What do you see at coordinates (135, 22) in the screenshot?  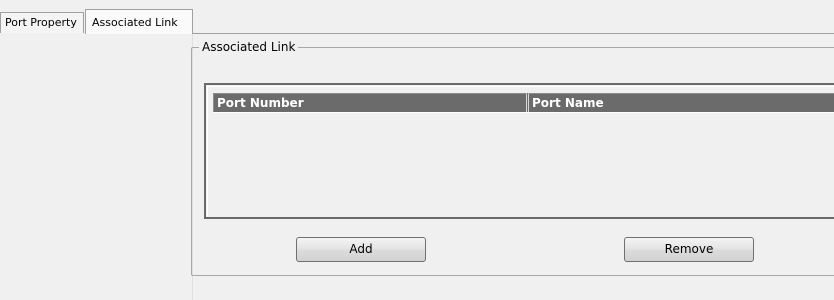 I see `tab-associated-link-label: Associated Link` at bounding box center [135, 22].